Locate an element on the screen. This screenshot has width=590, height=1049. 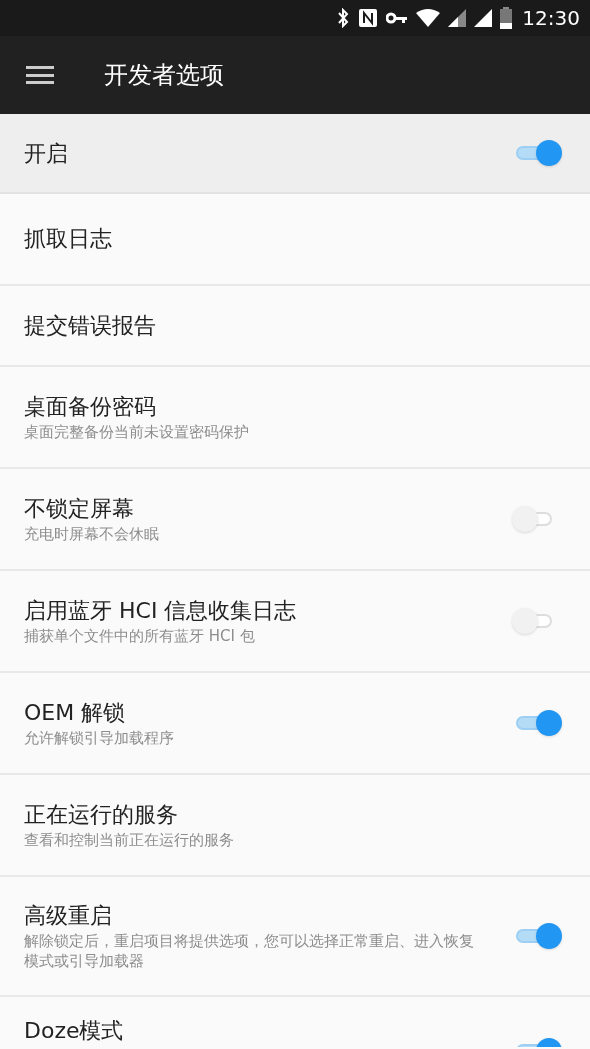
bluetooth-icon is located at coordinates (343, 18).